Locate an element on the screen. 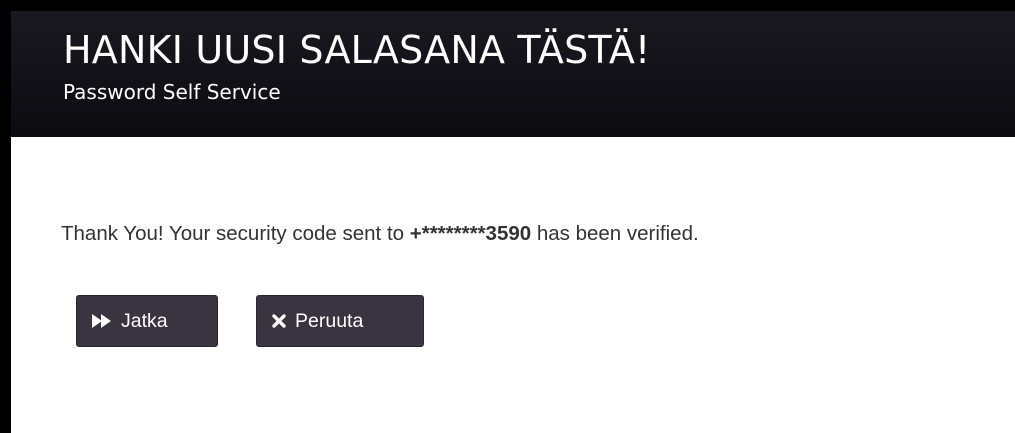  continue-button: Jatka is located at coordinates (147, 321).